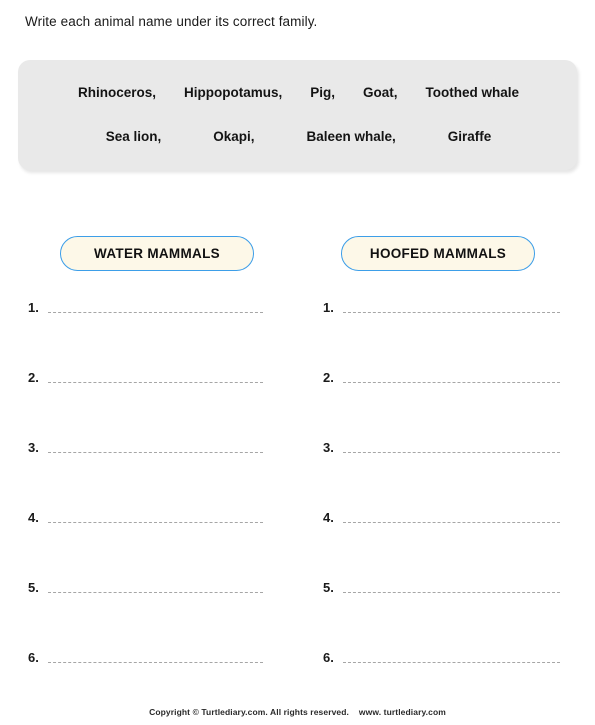 This screenshot has height=725, width=595. I want to click on word-bank-item: Pig,, so click(322, 92).